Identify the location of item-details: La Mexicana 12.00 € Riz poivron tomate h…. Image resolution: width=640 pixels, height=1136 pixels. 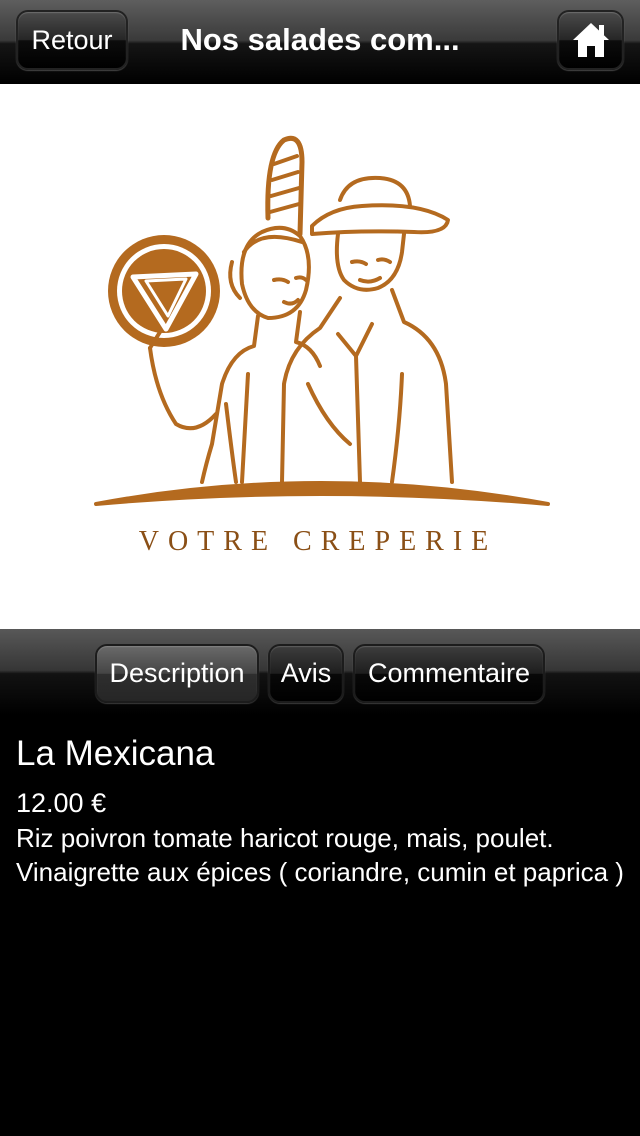
(320, 811).